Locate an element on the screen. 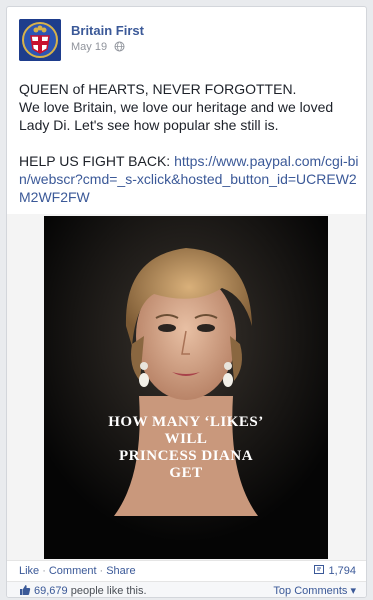 The height and width of the screenshot is (600, 373). post-timestamp: May 19 is located at coordinates (98, 47).